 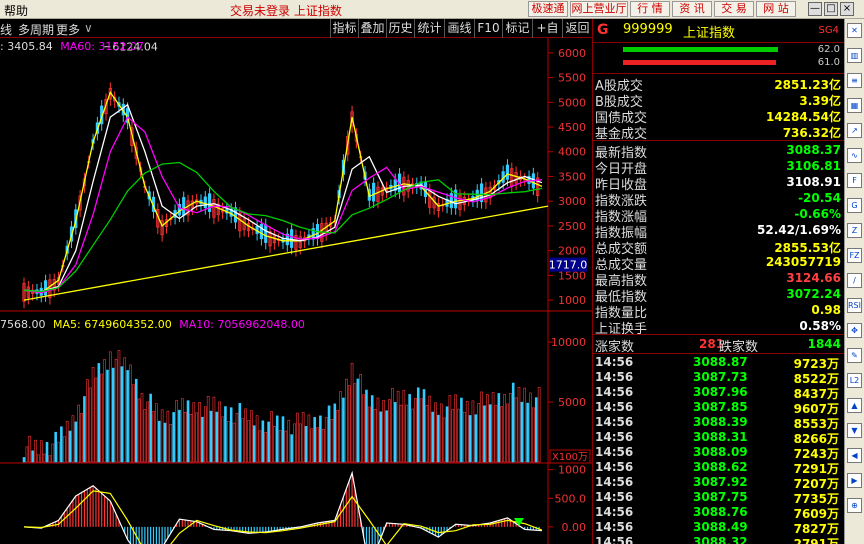 I want to click on quote-row: 指数振幅 52.42/1.69%, so click(x=718, y=231).